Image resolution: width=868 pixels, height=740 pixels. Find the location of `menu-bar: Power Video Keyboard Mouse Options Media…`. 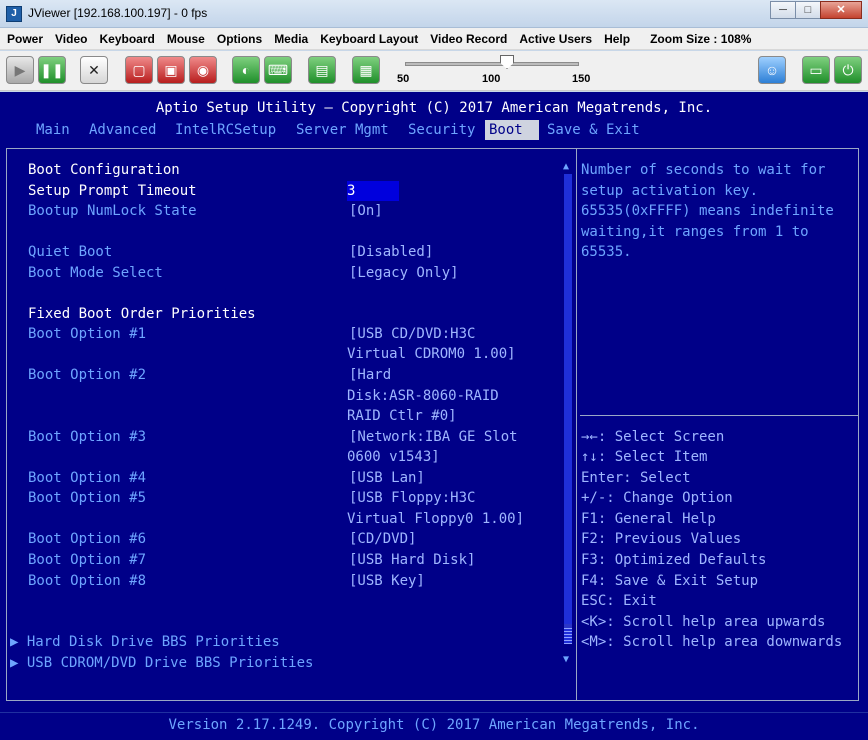

menu-bar: Power Video Keyboard Mouse Options Media… is located at coordinates (434, 39).